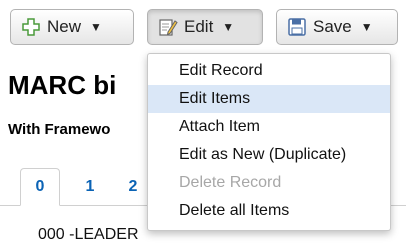 The image size is (406, 249). Describe the element at coordinates (297, 27) in the screenshot. I see `floppy-disk-icon` at that location.